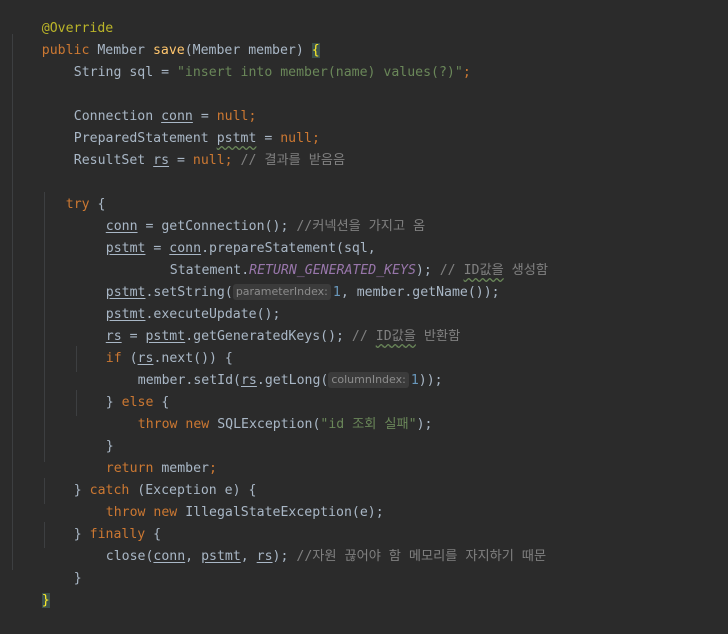  I want to click on string-literal: "id 조회 실패", so click(368, 424).